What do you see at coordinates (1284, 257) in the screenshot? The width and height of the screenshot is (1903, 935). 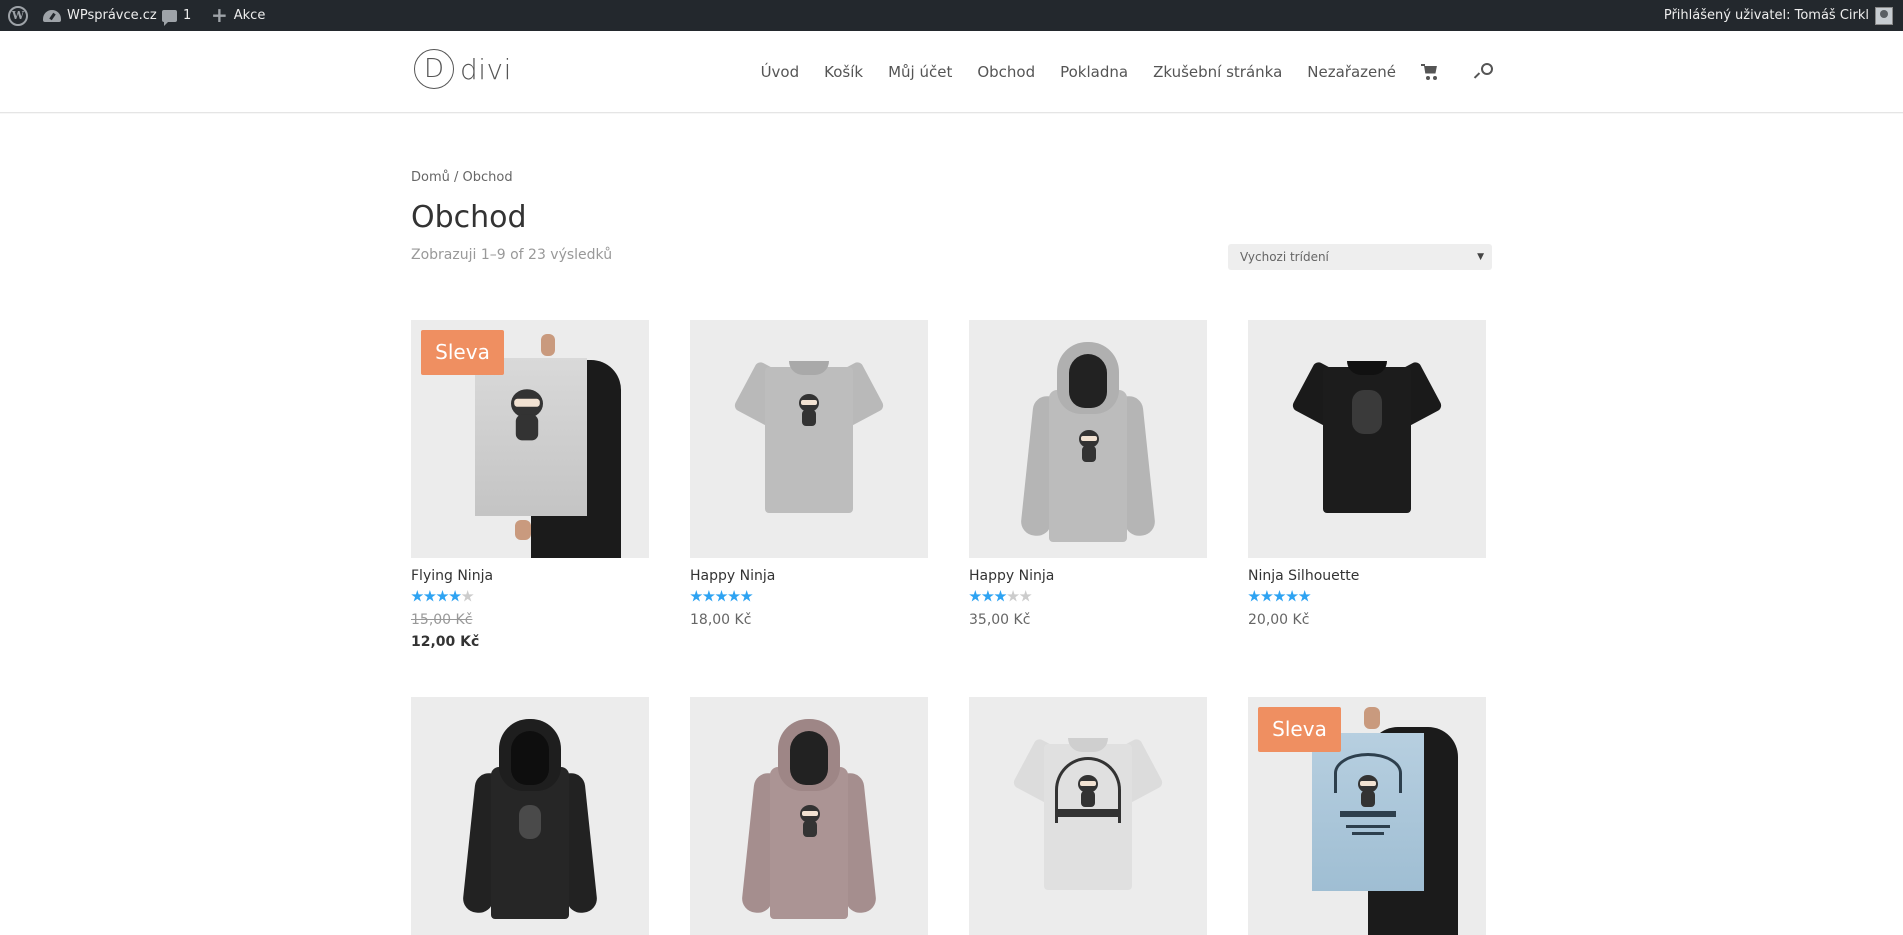 I see `ordering-selected: Vychozi trídení` at bounding box center [1284, 257].